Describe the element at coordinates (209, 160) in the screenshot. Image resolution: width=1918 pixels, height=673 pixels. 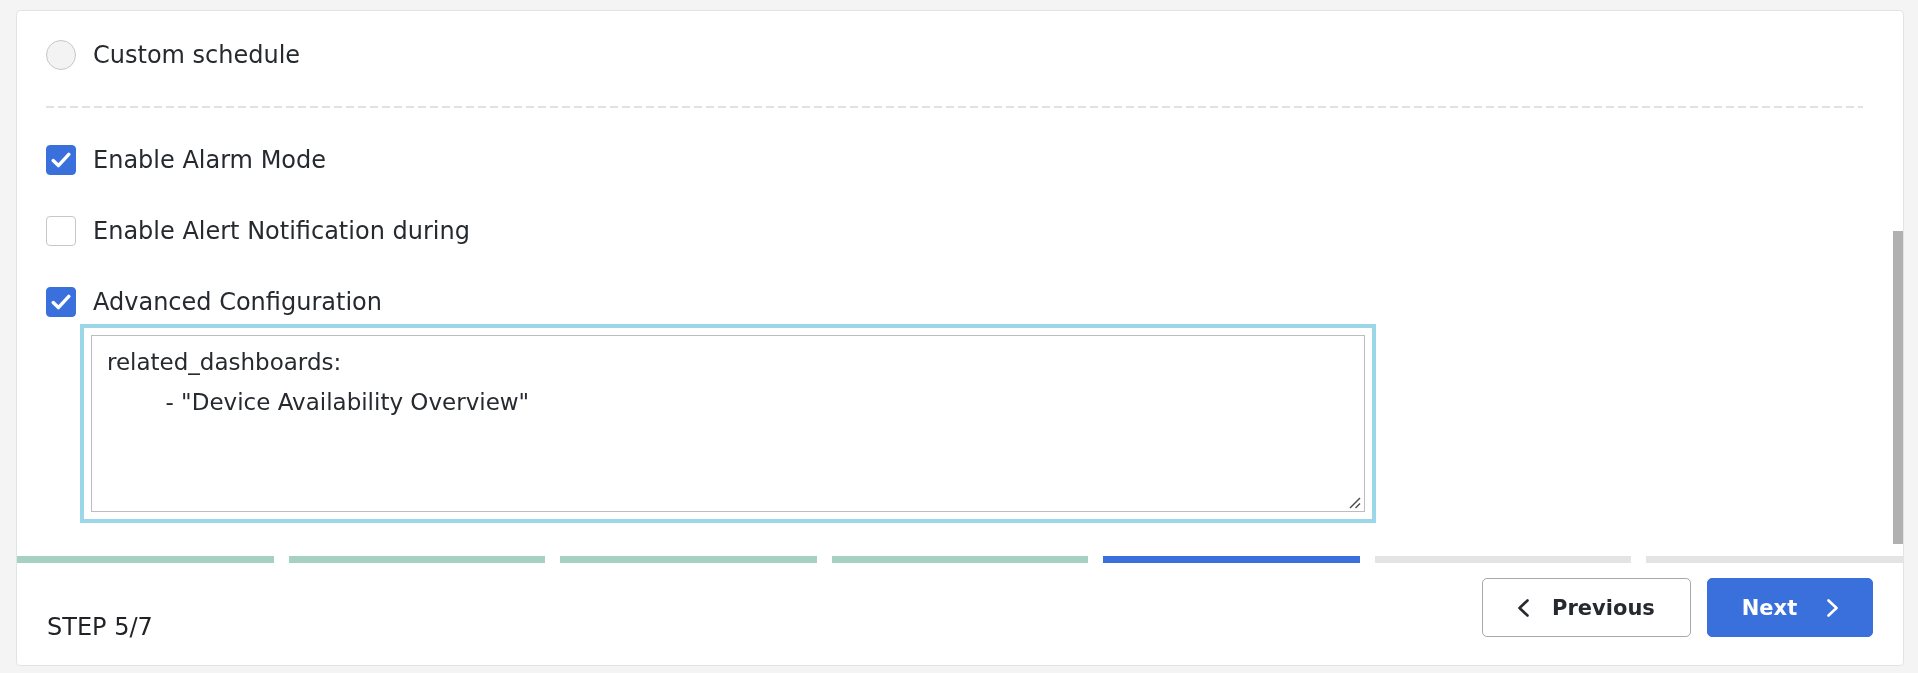
I see `checkbox-label: Enable Alarm Mode` at that location.